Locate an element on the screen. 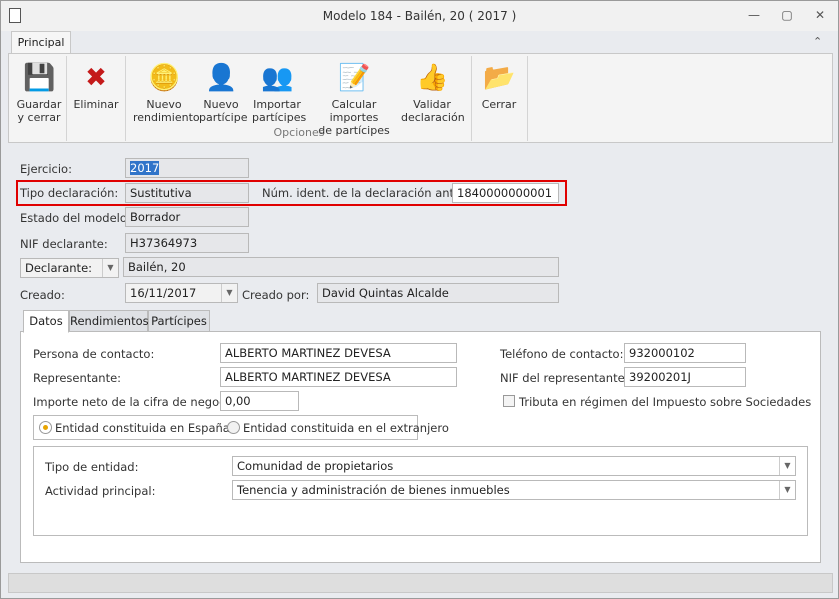 The height and width of the screenshot is (599, 839). nif-field: H37364973 is located at coordinates (187, 243).